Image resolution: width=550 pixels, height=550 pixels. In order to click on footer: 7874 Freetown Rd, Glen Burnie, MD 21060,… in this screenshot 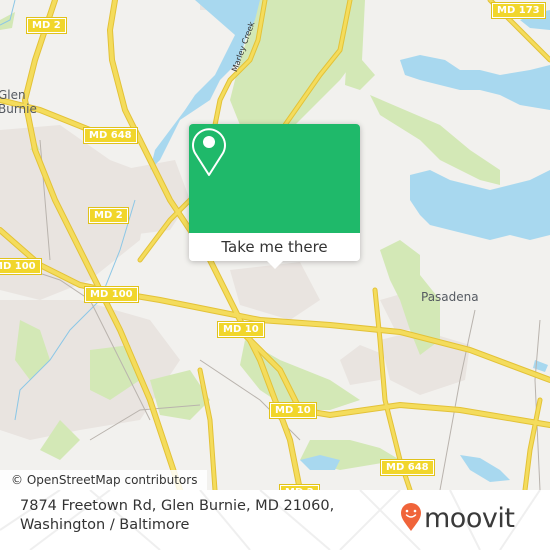, I will do `click(275, 520)`.